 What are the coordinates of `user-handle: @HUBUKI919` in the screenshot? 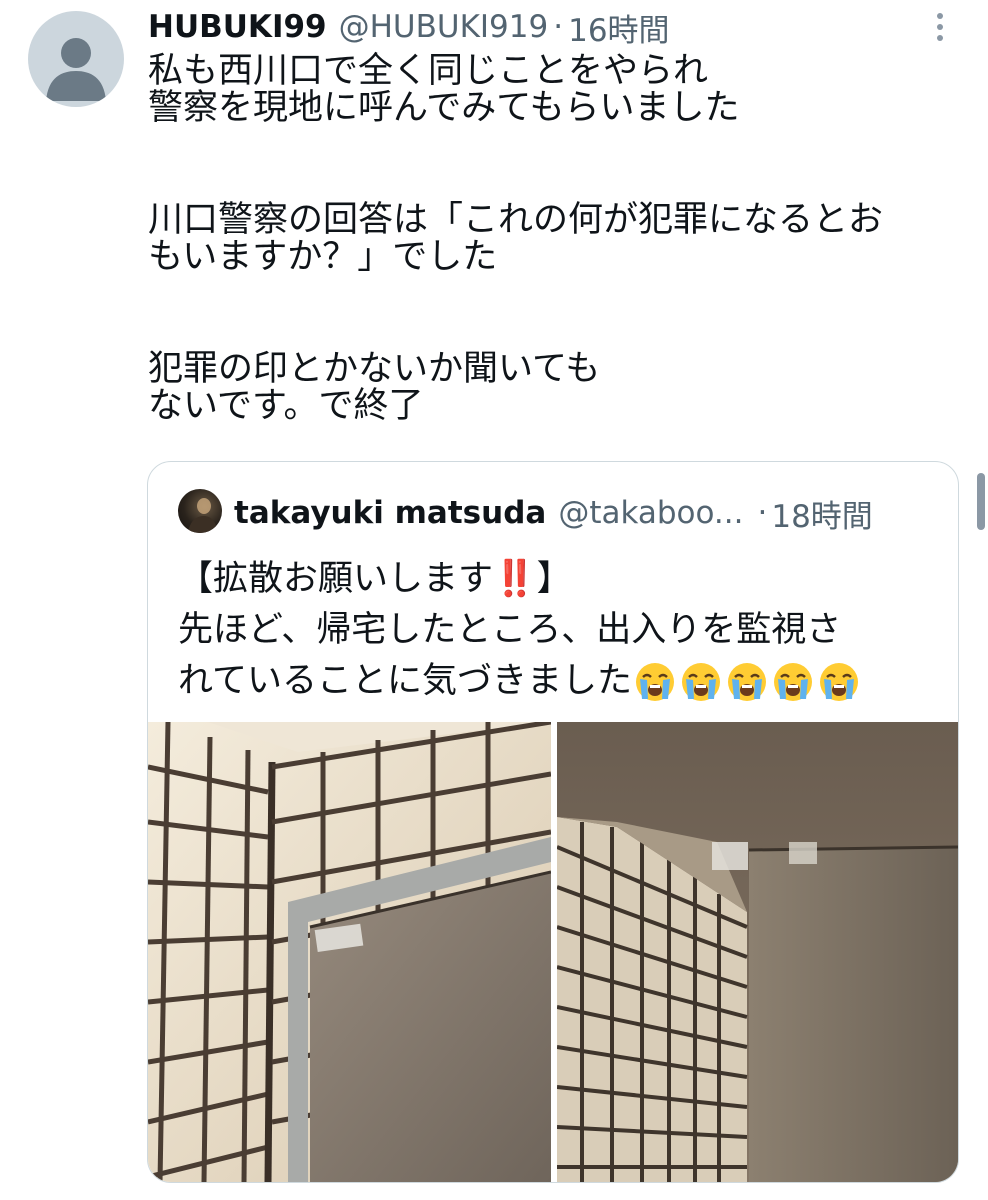 It's located at (444, 27).